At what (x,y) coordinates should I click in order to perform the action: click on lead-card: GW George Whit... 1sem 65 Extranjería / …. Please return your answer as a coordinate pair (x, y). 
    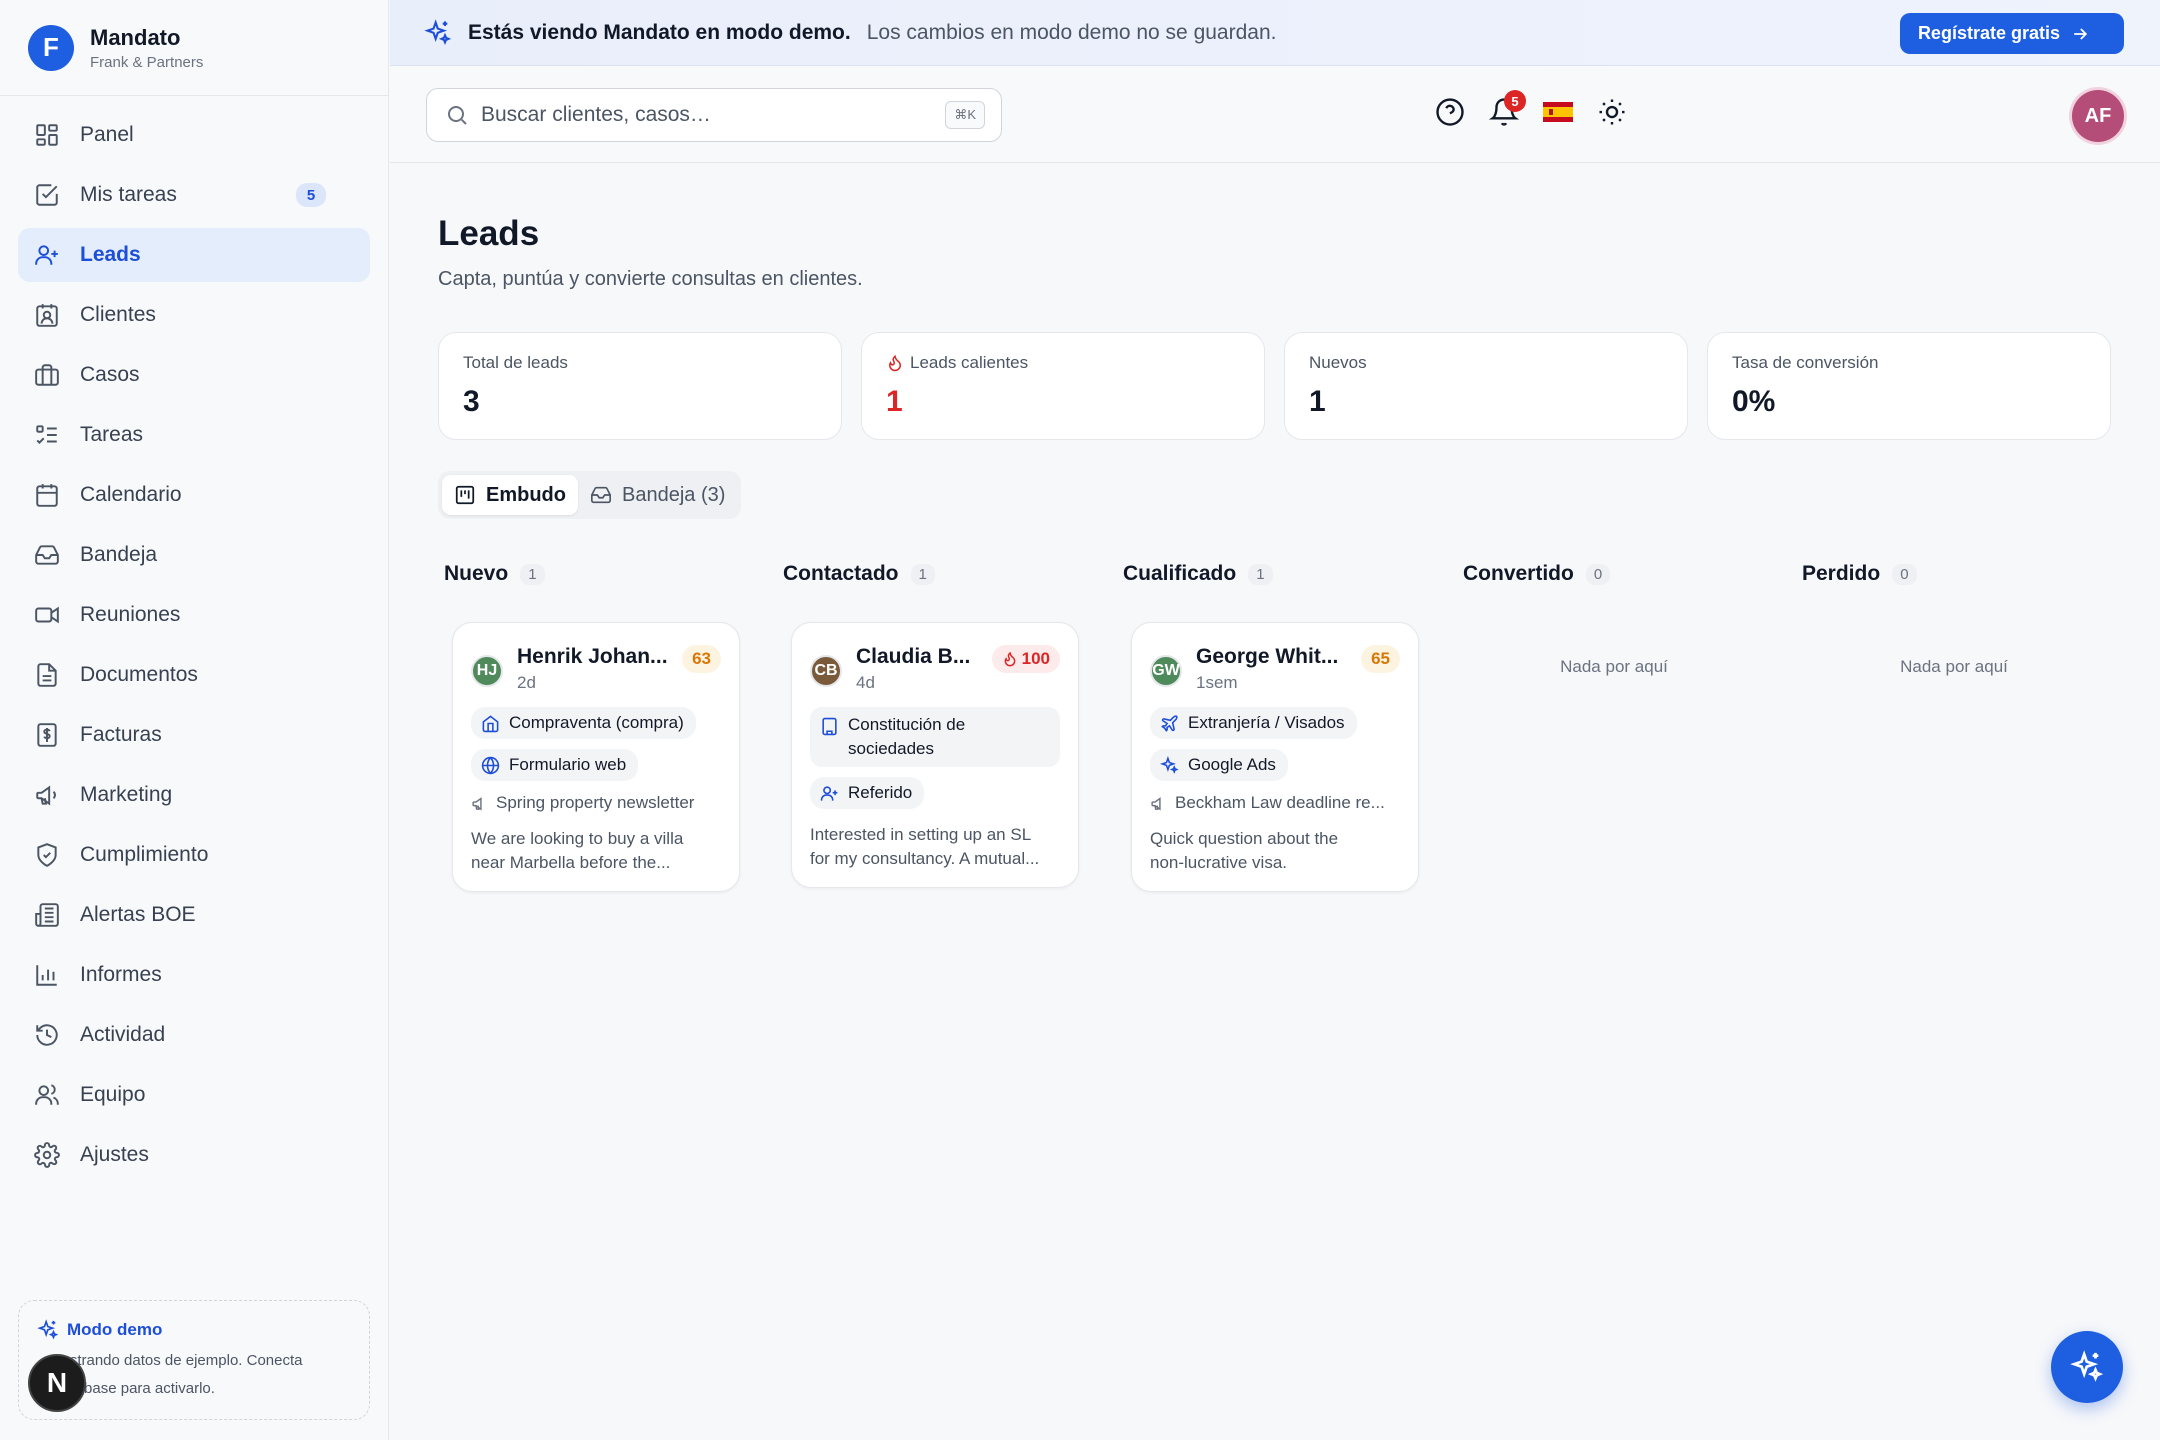
    Looking at the image, I should click on (1275, 757).